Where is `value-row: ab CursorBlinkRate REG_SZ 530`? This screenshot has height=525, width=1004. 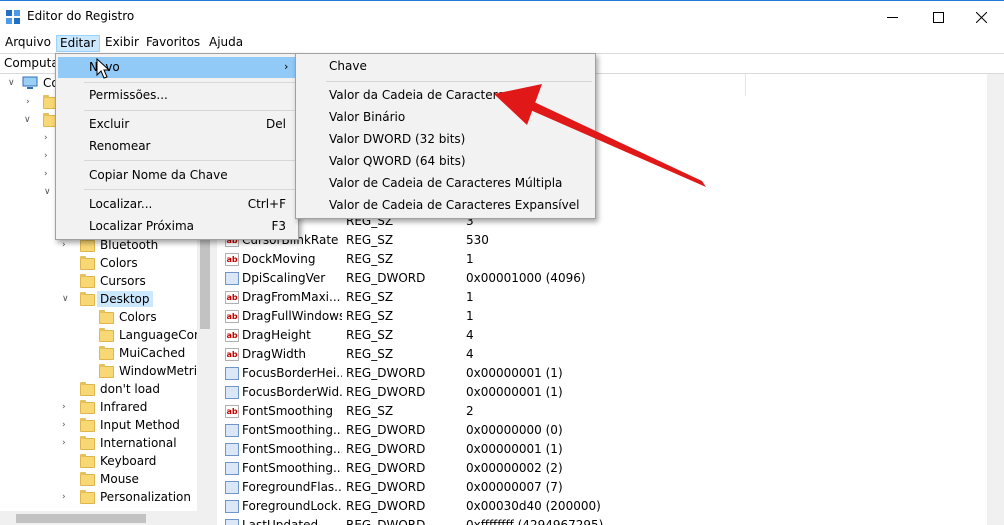 value-row: ab CursorBlinkRate REG_SZ 530 is located at coordinates (602, 240).